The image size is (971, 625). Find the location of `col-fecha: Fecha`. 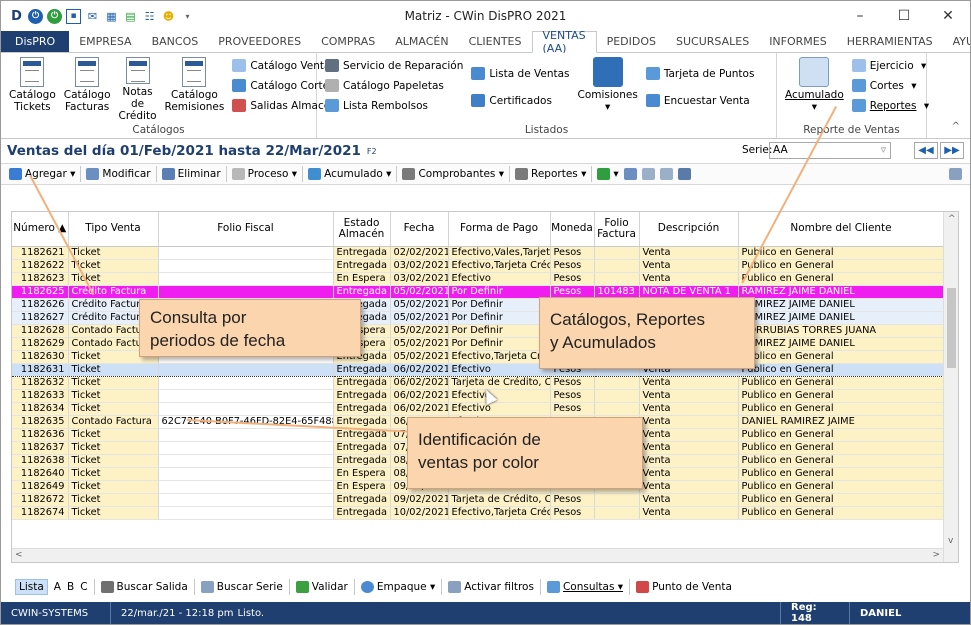

col-fecha: Fecha is located at coordinates (419, 229).